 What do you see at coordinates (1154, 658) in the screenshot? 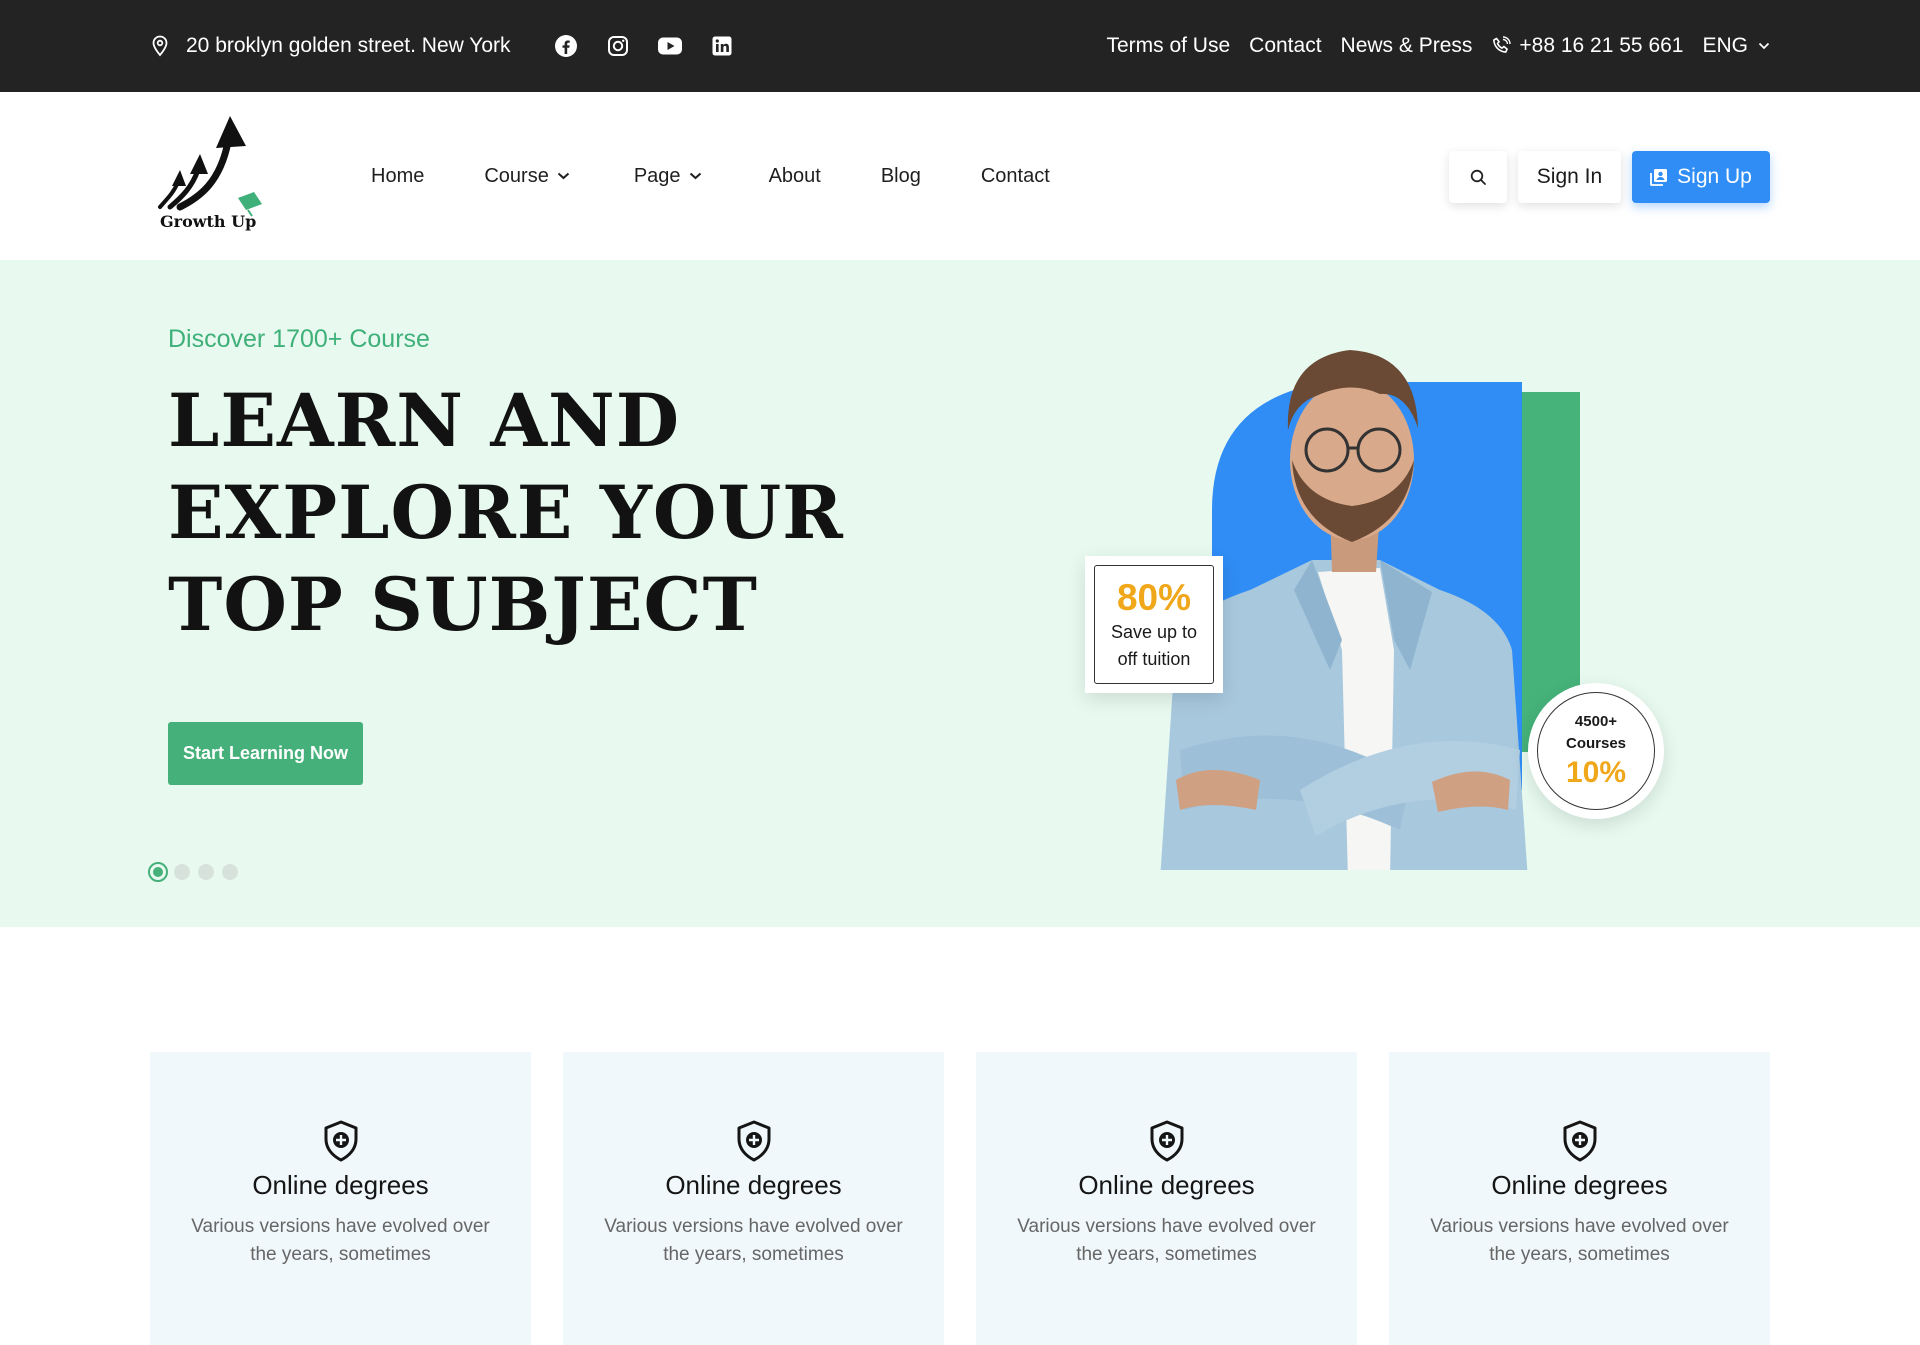
I see `save-line-2: off tuition` at bounding box center [1154, 658].